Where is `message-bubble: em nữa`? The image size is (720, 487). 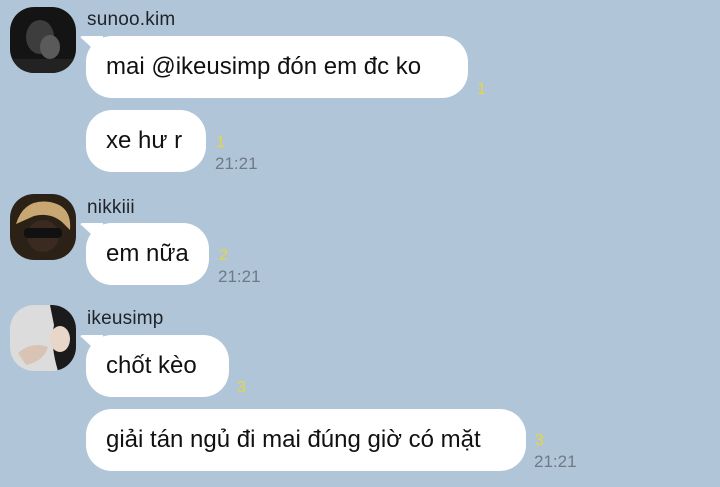 message-bubble: em nữa is located at coordinates (147, 254).